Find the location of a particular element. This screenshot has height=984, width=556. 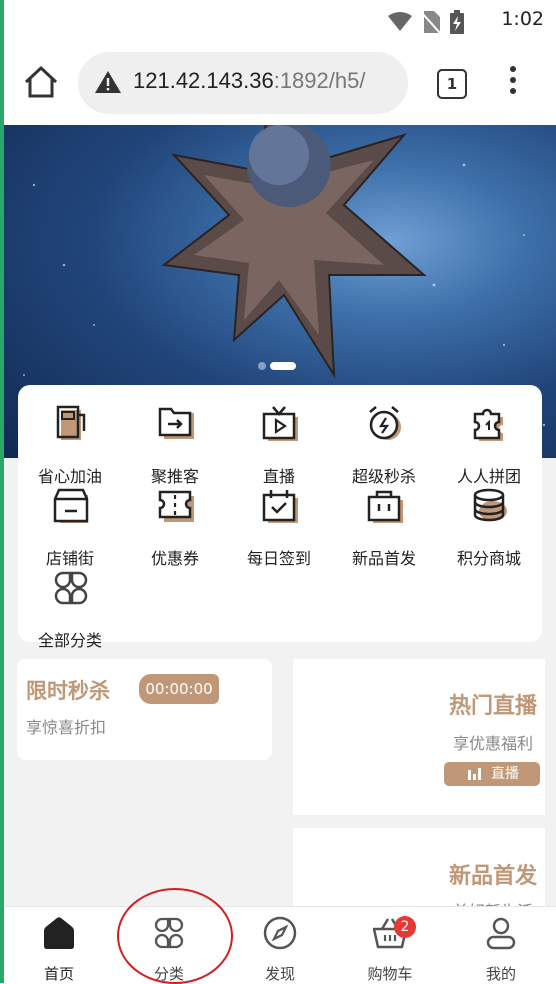

carousel-indicator is located at coordinates (277, 366).